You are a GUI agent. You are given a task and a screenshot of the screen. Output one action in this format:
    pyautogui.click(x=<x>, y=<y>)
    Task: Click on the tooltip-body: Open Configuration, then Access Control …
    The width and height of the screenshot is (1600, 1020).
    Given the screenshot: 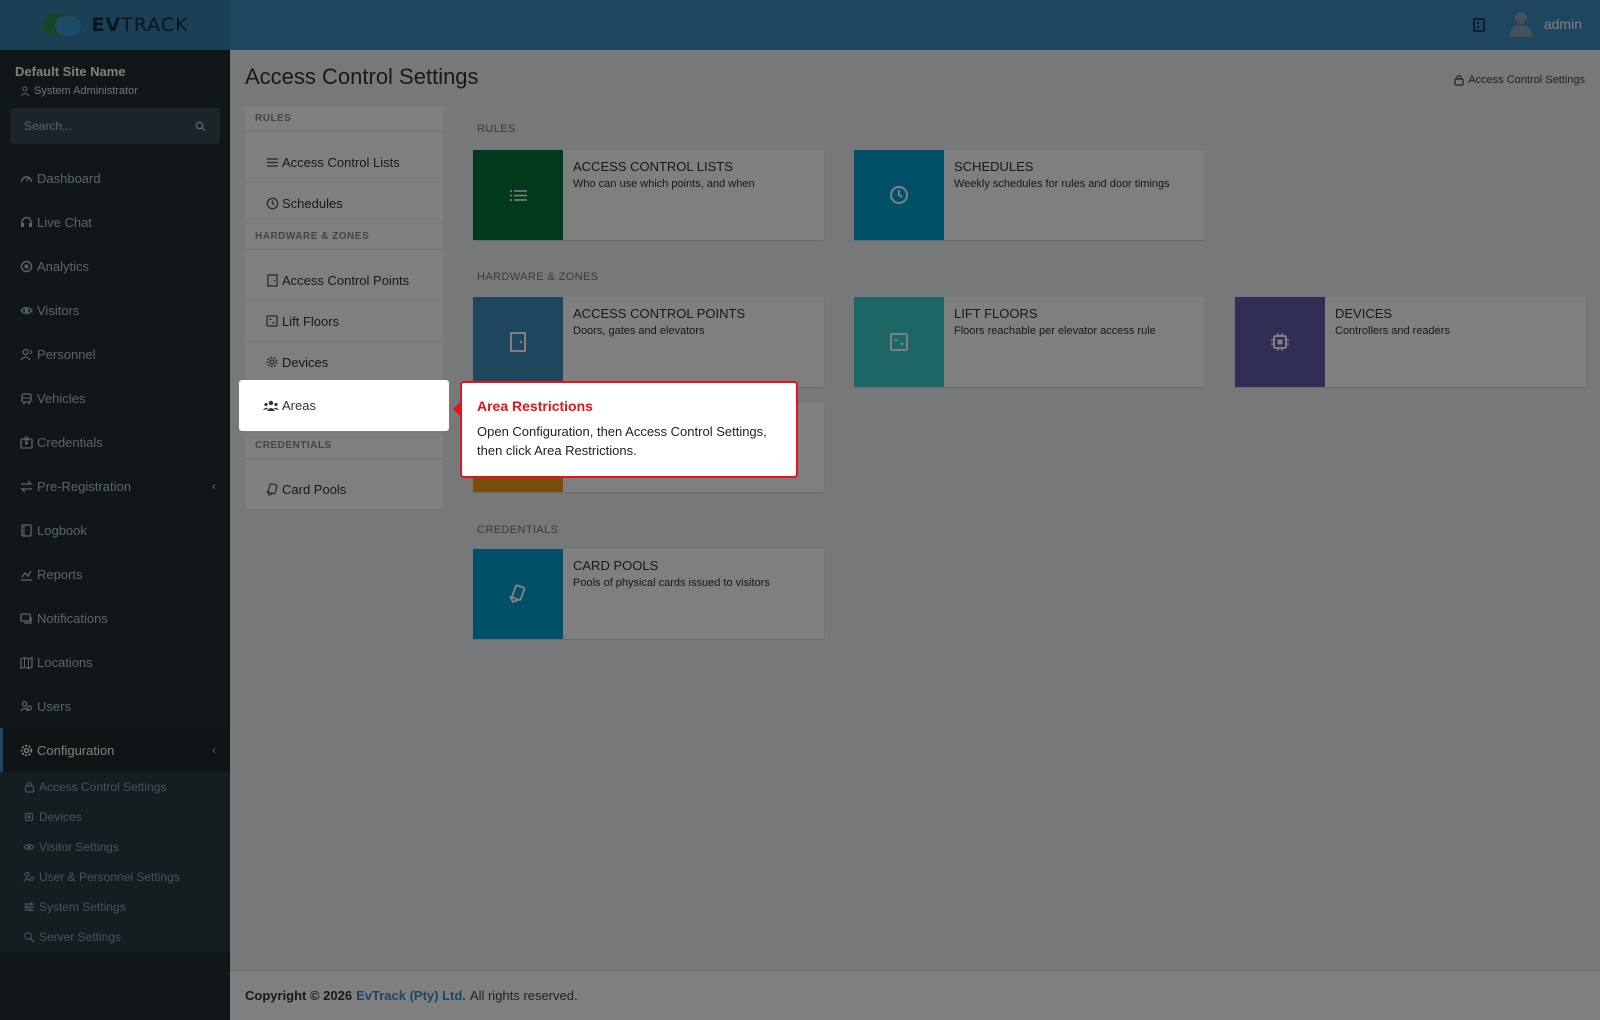 What is the action you would take?
    pyautogui.click(x=622, y=441)
    